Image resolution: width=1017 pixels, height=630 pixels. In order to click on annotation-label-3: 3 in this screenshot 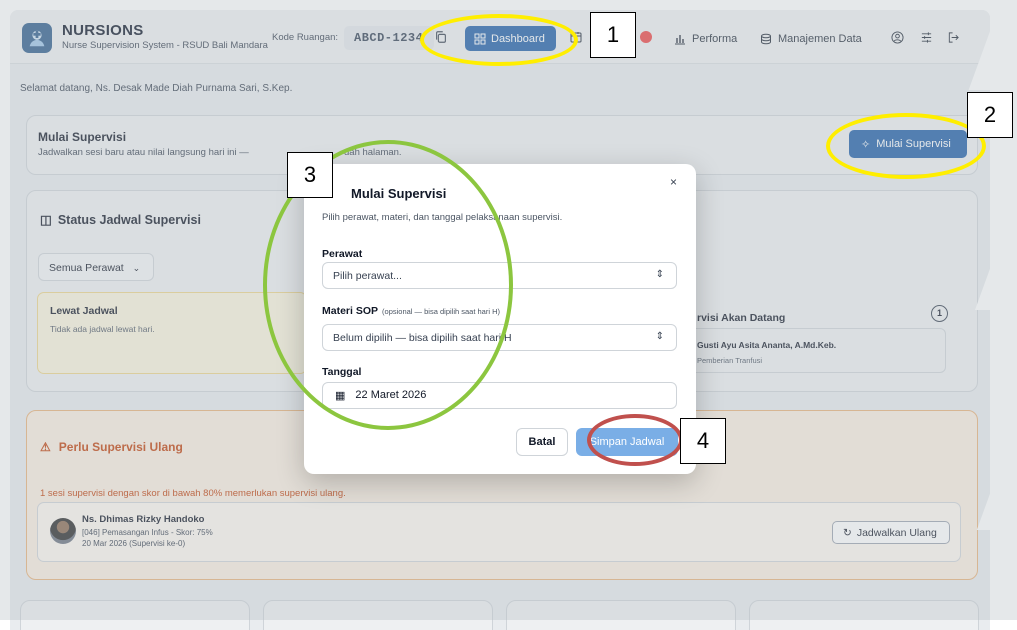, I will do `click(310, 175)`.